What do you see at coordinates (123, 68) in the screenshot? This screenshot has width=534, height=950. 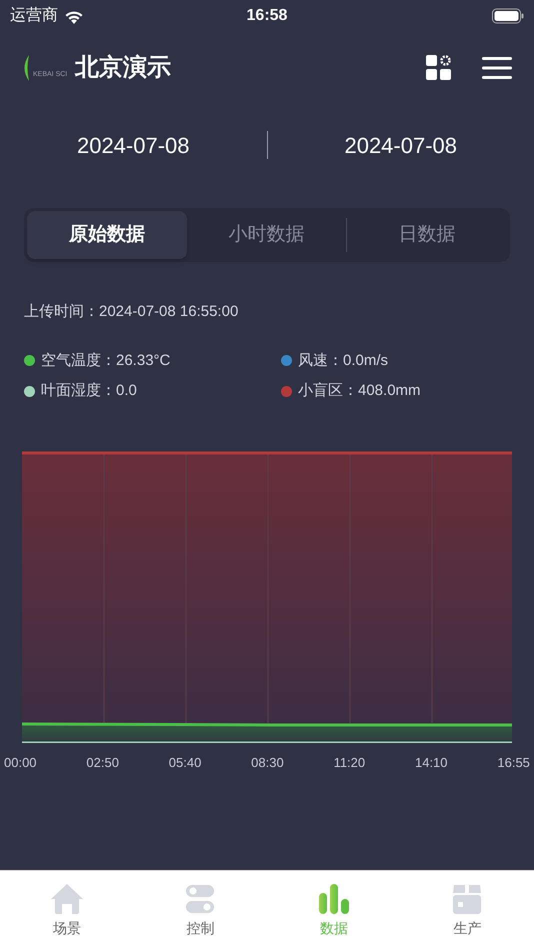 I see `page-title: 北京演示` at bounding box center [123, 68].